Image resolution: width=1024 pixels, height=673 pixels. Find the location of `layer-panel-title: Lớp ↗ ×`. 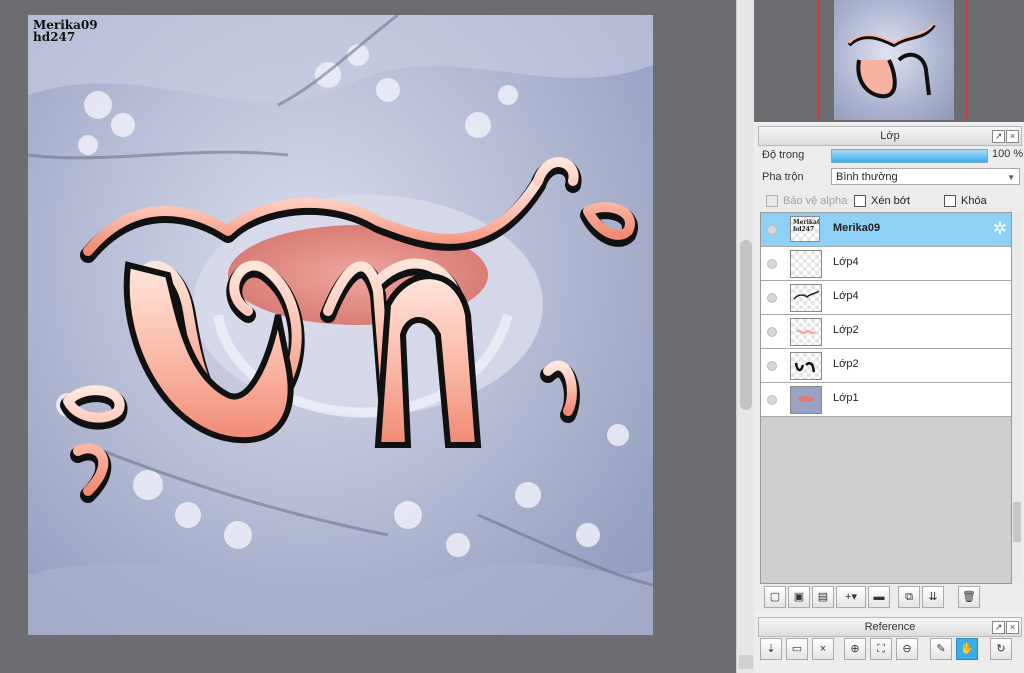

layer-panel-title: Lớp ↗ × is located at coordinates (890, 136).